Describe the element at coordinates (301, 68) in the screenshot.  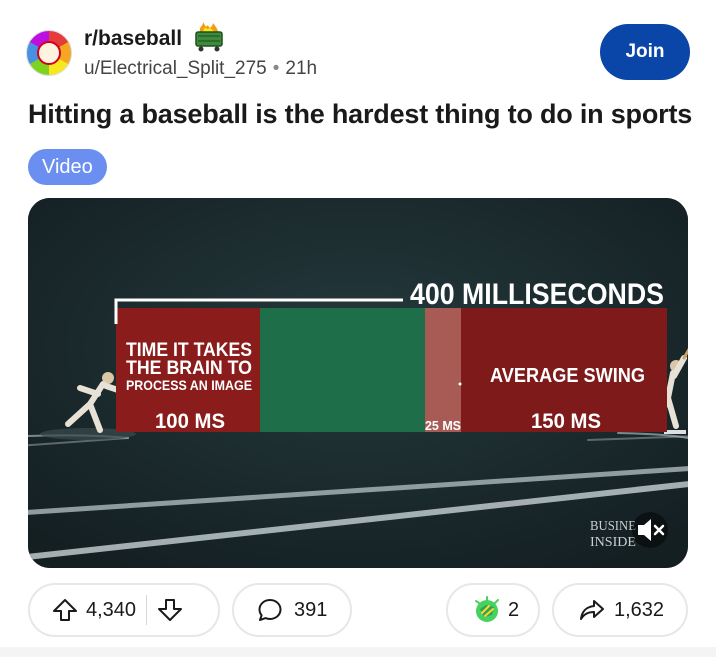
I see `post-time: 21h` at that location.